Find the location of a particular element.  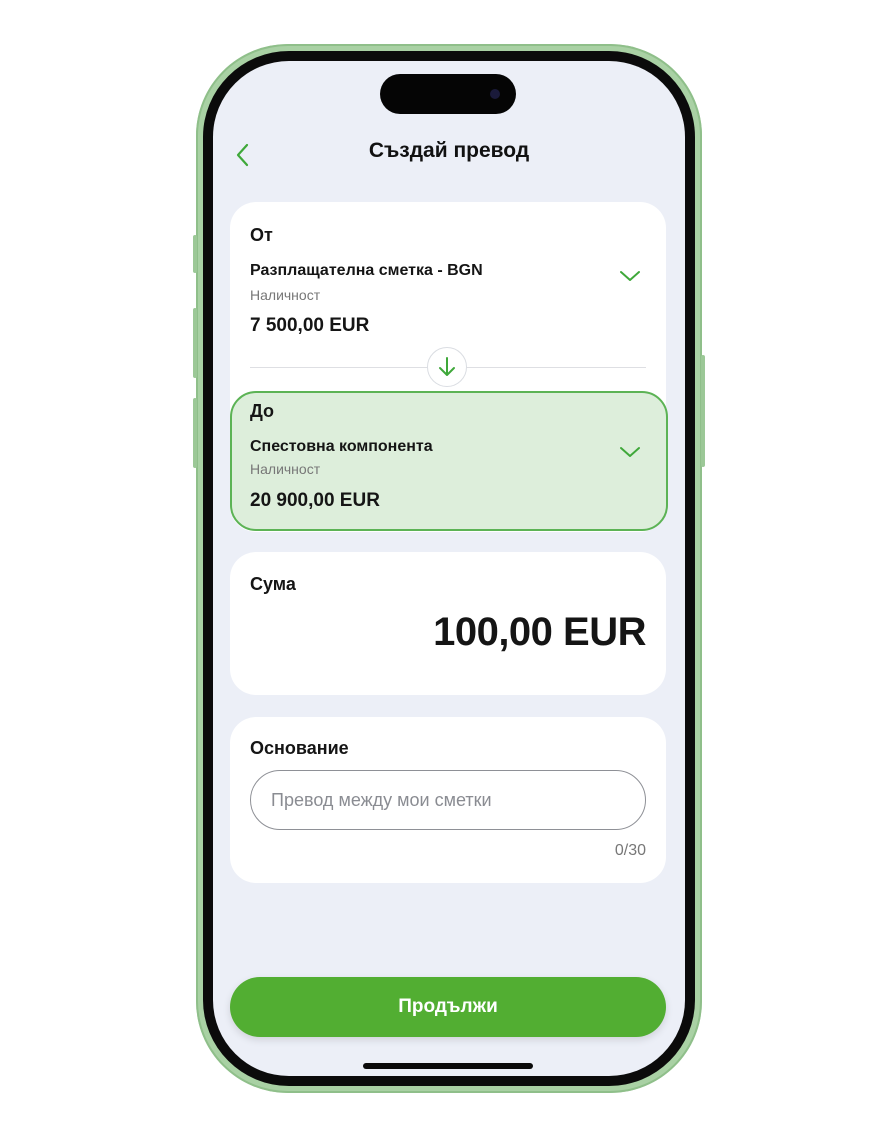

amount-card: Сума 100,00 EUR is located at coordinates (448, 623).